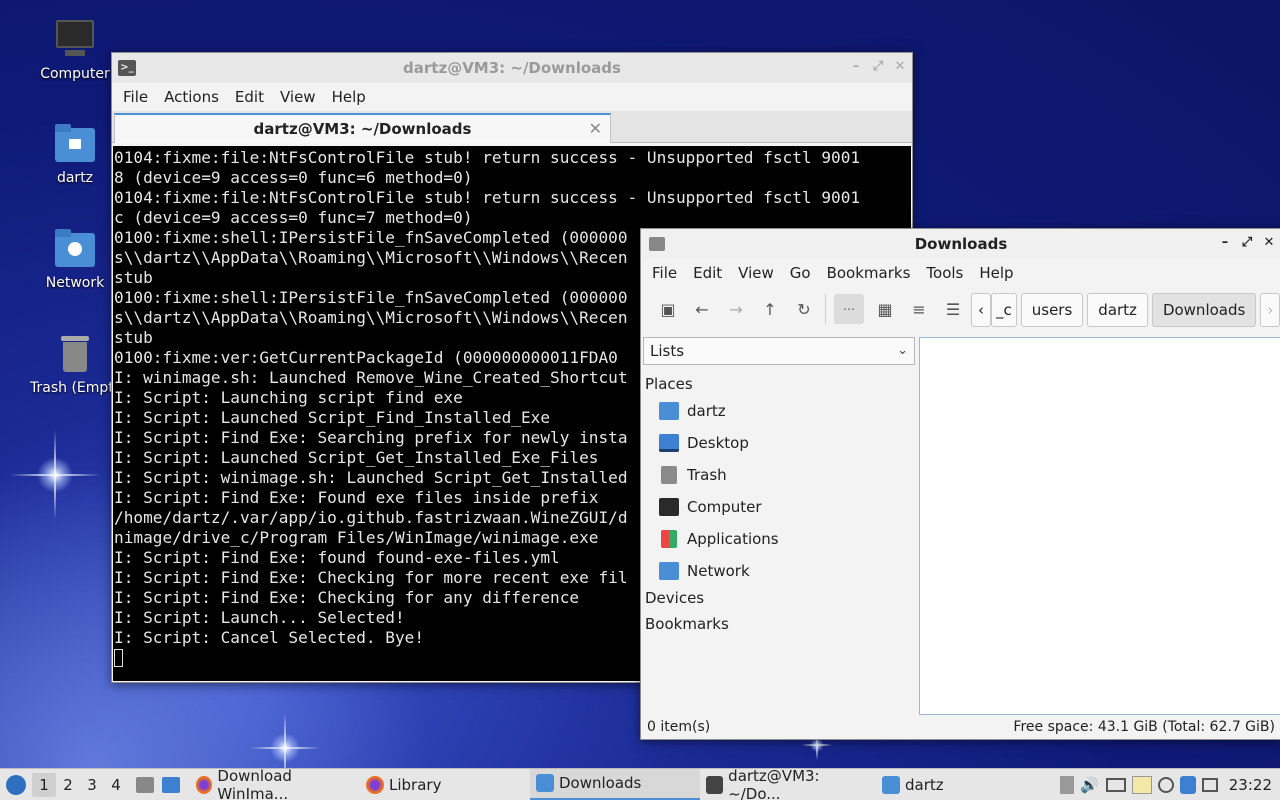  I want to click on places-header: Places, so click(669, 384).